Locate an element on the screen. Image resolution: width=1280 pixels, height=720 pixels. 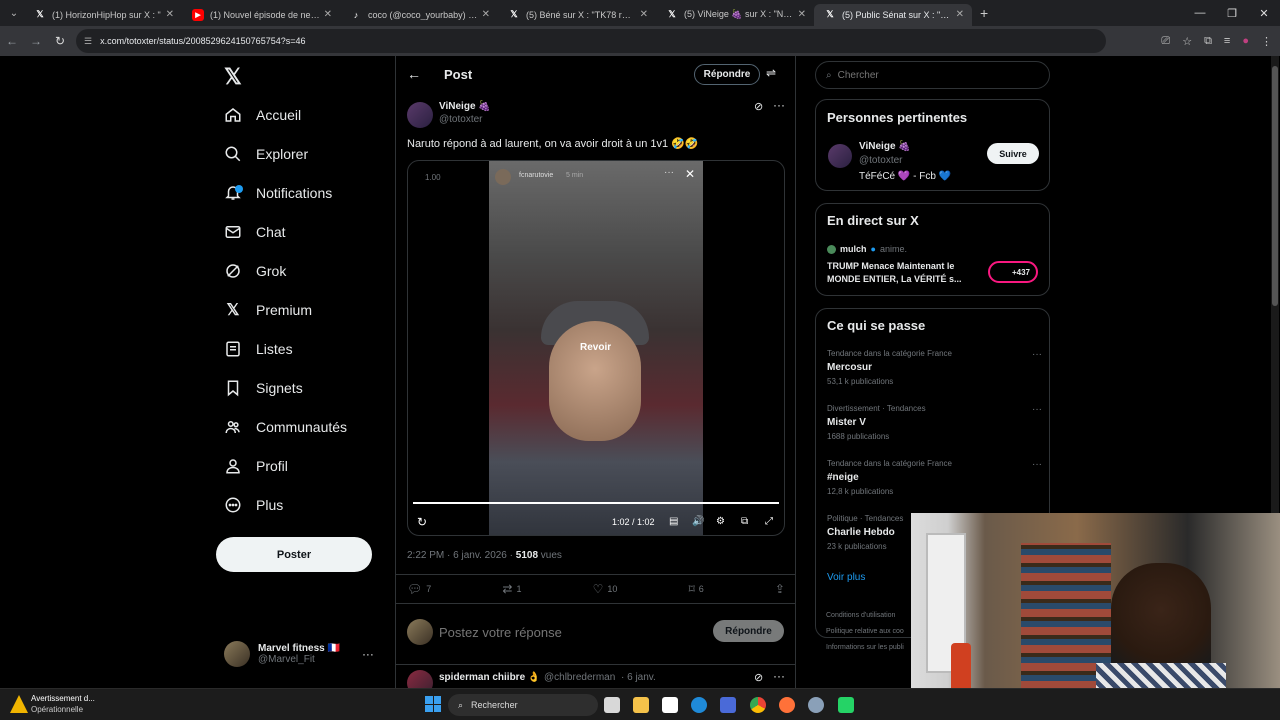
nav-communities: Communautés is located at coordinates (285, 427).